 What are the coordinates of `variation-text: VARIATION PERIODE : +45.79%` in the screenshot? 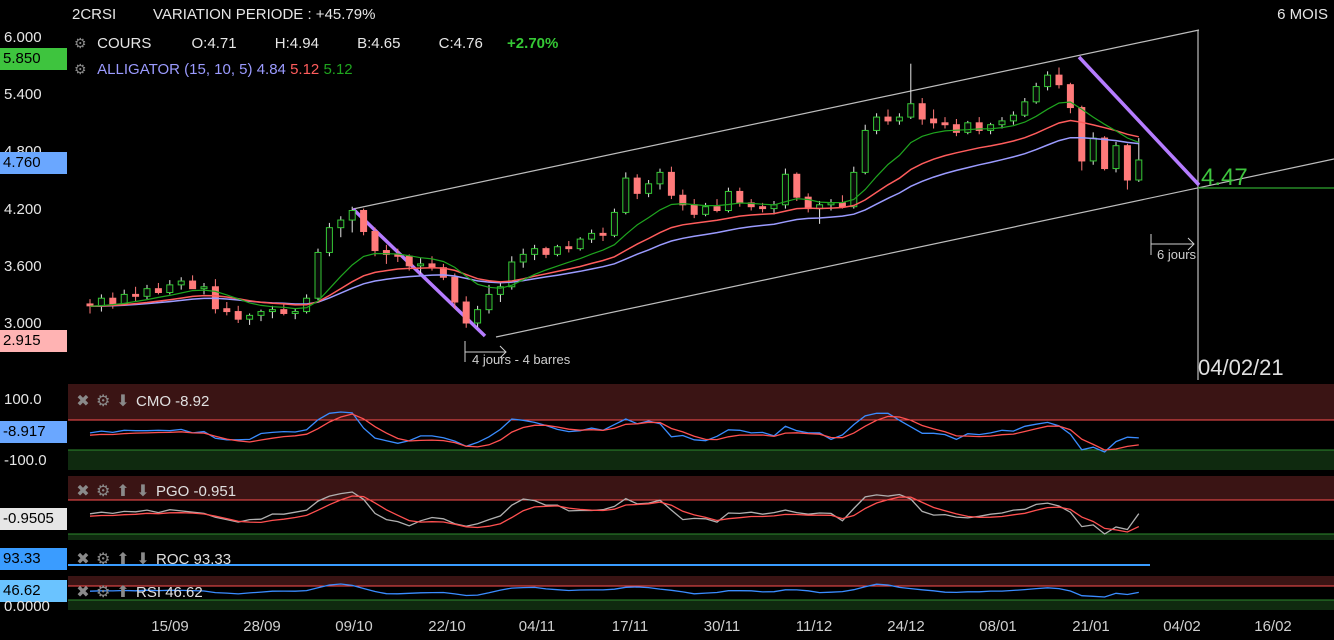 It's located at (264, 14).